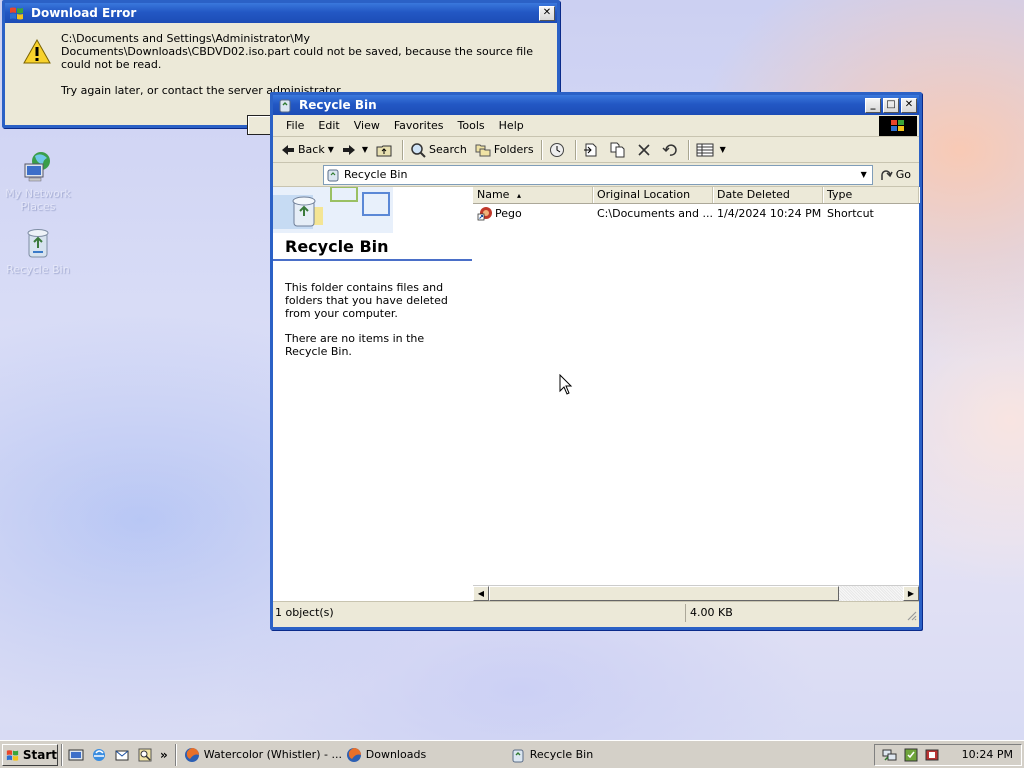 This screenshot has height=768, width=1024. Describe the element at coordinates (850, 213) in the screenshot. I see `item-type: Shortcut` at that location.